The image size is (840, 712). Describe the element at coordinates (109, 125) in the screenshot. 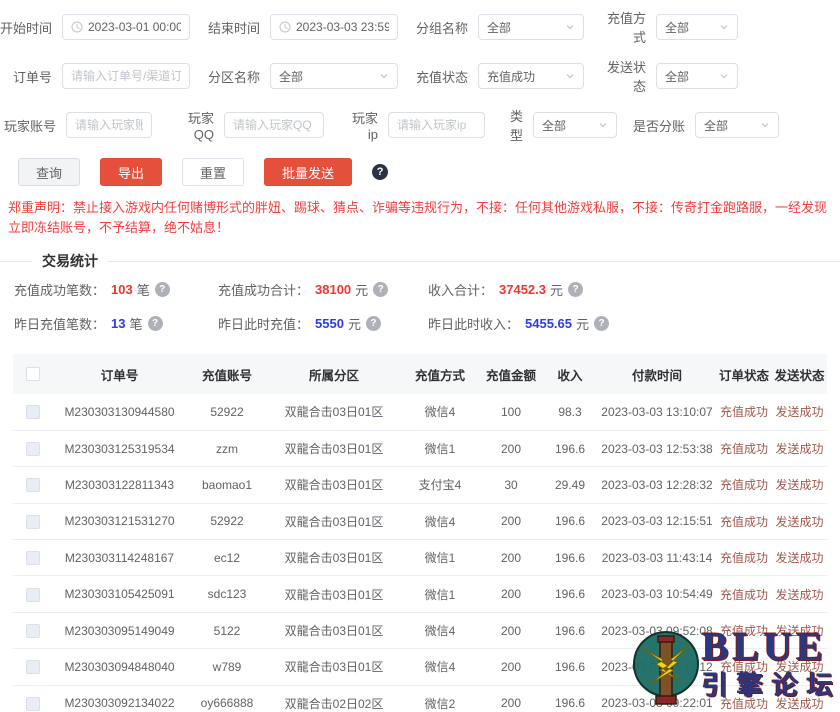

I see `player-account-input` at that location.